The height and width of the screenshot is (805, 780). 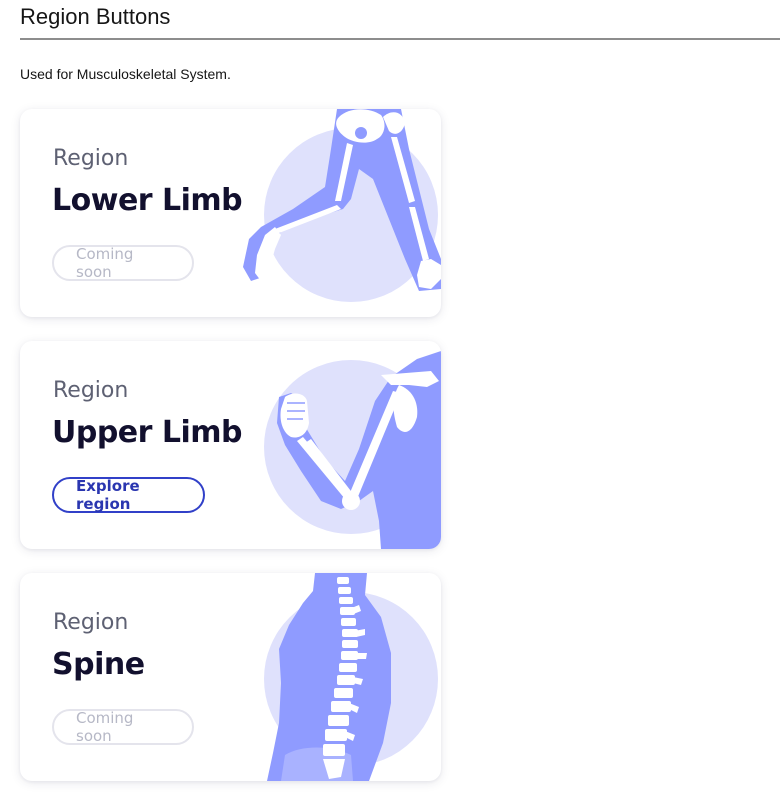 I want to click on title-divider, so click(x=400, y=39).